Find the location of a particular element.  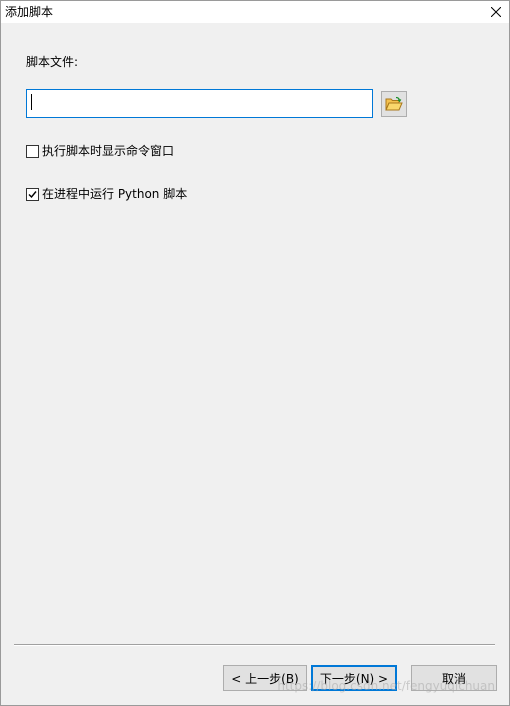

next-button: 下一步(N) > is located at coordinates (354, 678).